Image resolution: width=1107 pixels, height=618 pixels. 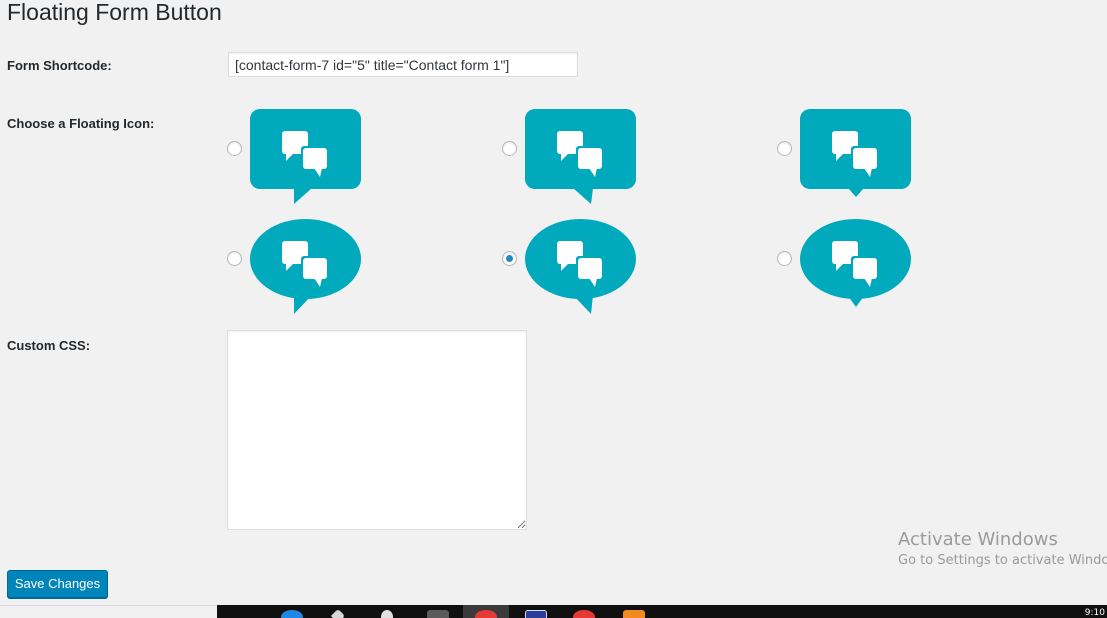 What do you see at coordinates (978, 539) in the screenshot?
I see `watermark-title: Activate Windows` at bounding box center [978, 539].